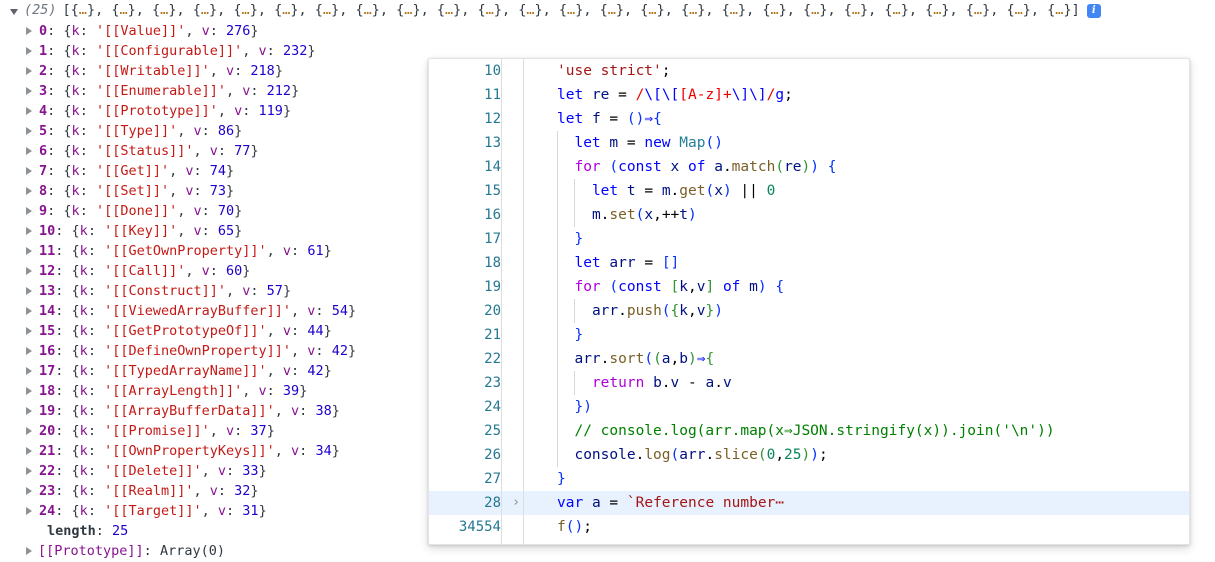 This screenshot has height=562, width=1215. What do you see at coordinates (858, 119) in the screenshot?
I see `code-text: let f = ()⇒{` at bounding box center [858, 119].